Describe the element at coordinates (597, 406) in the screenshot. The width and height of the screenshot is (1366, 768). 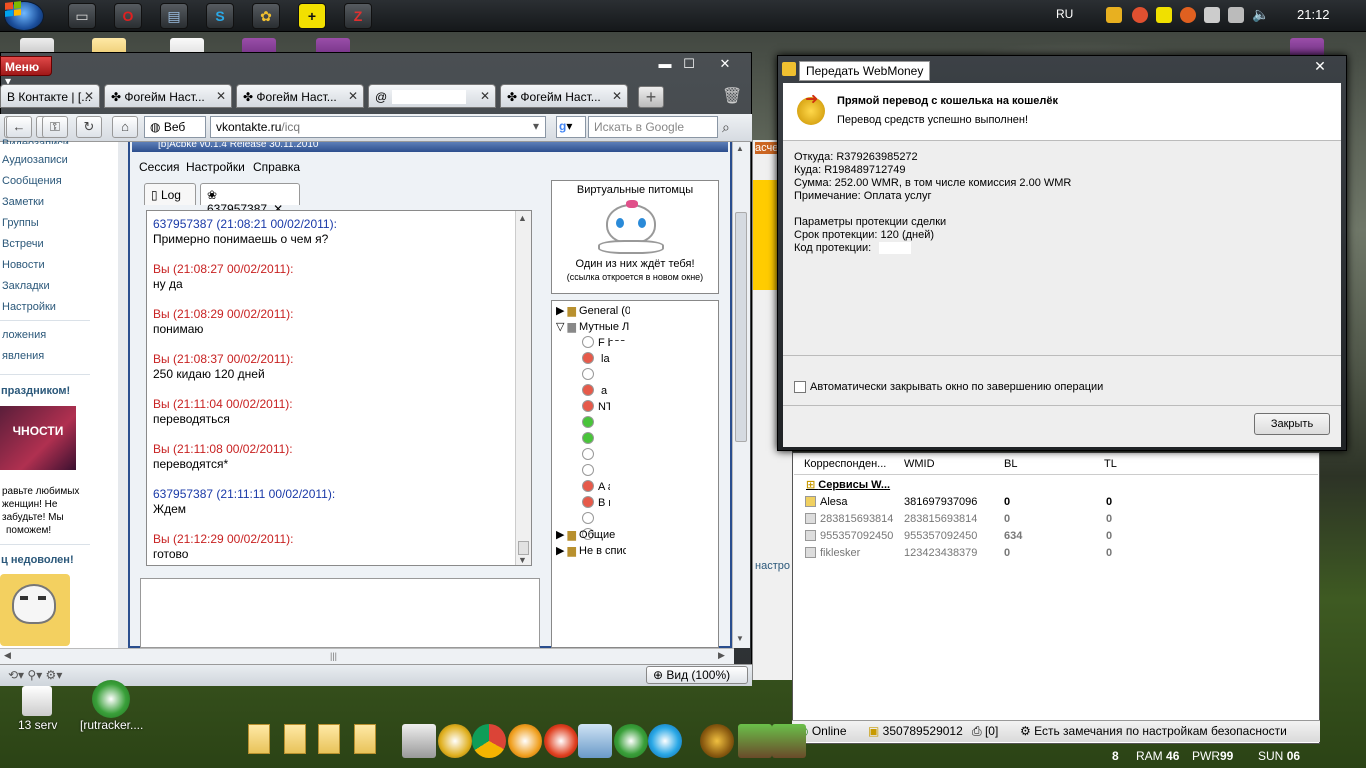
I see `contact-item: NT` at that location.